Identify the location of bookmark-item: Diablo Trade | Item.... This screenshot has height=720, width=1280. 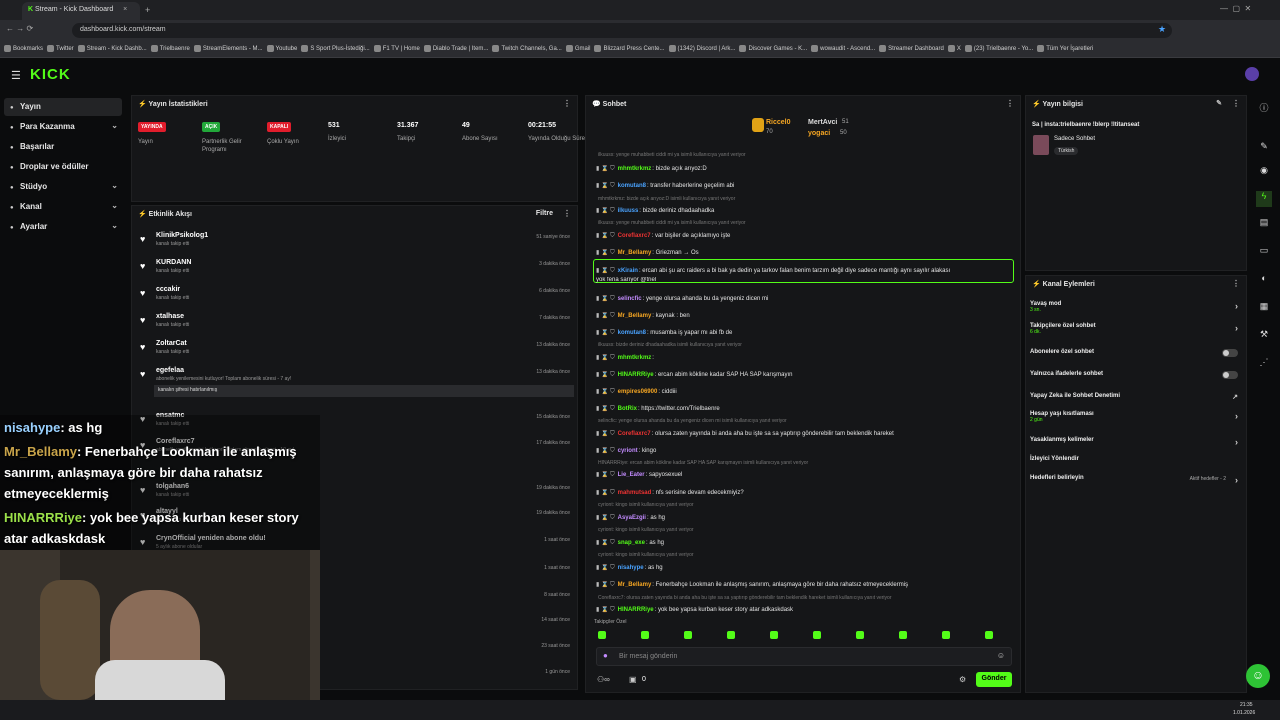
(455, 49).